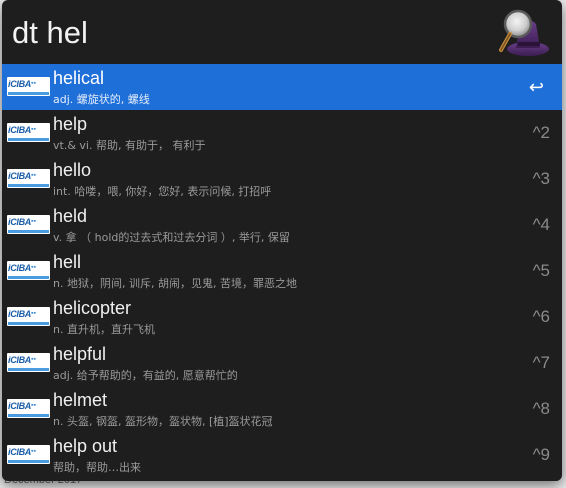 The width and height of the screenshot is (566, 488). Describe the element at coordinates (541, 316) in the screenshot. I see `result-shortcut: ^6` at that location.